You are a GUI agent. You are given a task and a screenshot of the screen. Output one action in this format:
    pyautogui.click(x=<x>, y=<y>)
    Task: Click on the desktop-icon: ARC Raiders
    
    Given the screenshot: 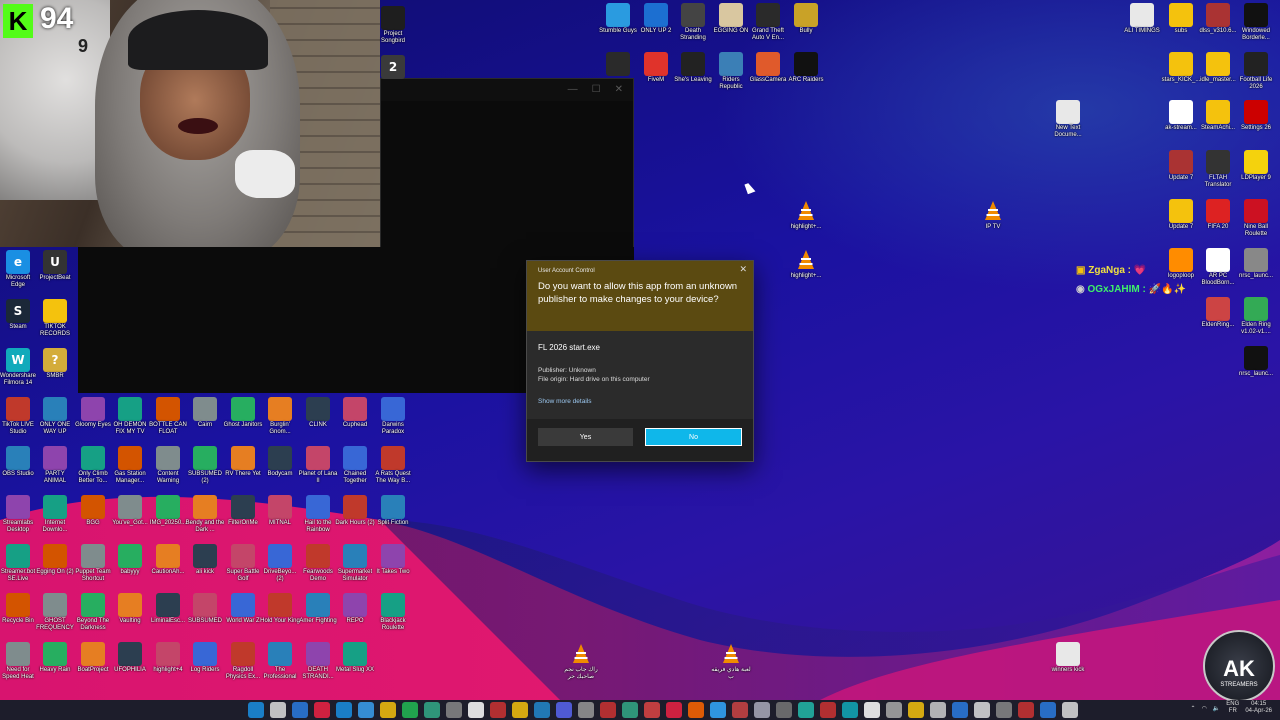 What is the action you would take?
    pyautogui.click(x=806, y=68)
    